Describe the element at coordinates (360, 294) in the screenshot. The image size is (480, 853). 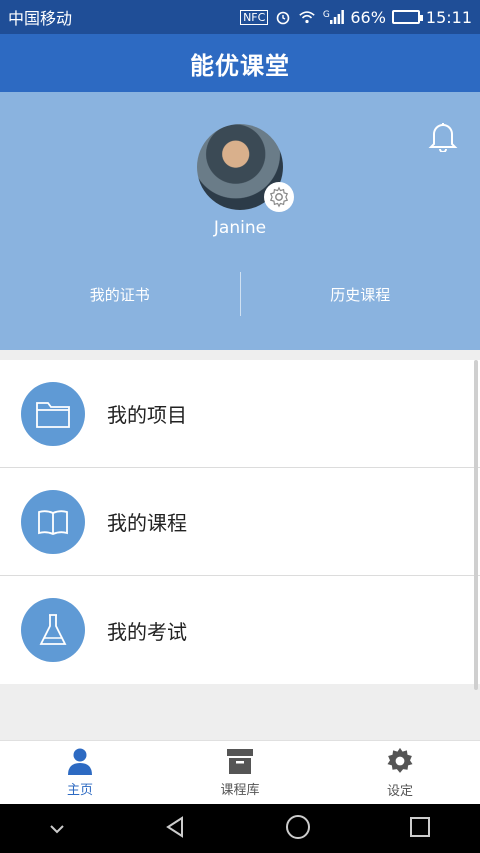
I see `course-history-link: 历史课程` at that location.